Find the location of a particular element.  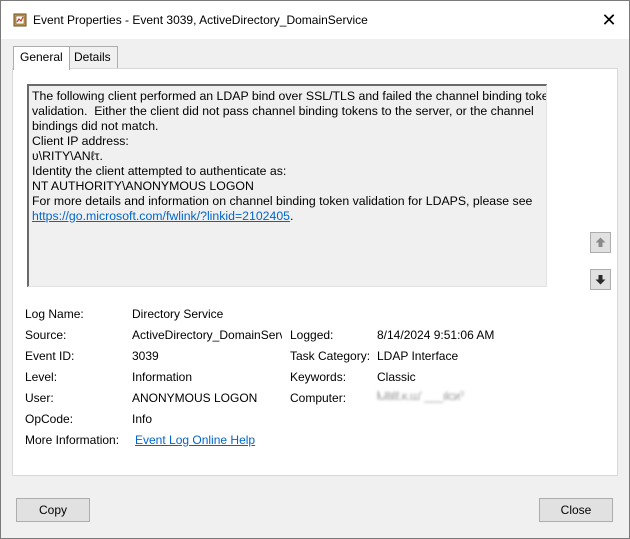

description-line: NT AUTHORITY\ANONYMOUS LOGON is located at coordinates (143, 186).